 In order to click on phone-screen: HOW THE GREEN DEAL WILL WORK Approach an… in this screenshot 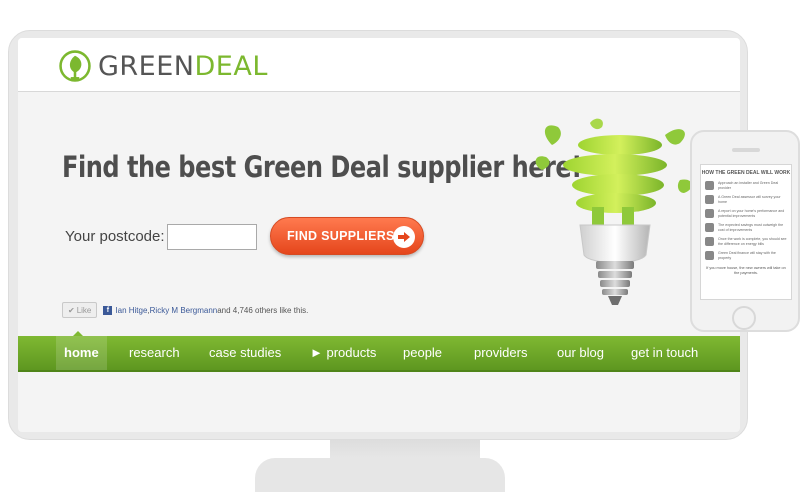, I will do `click(746, 232)`.